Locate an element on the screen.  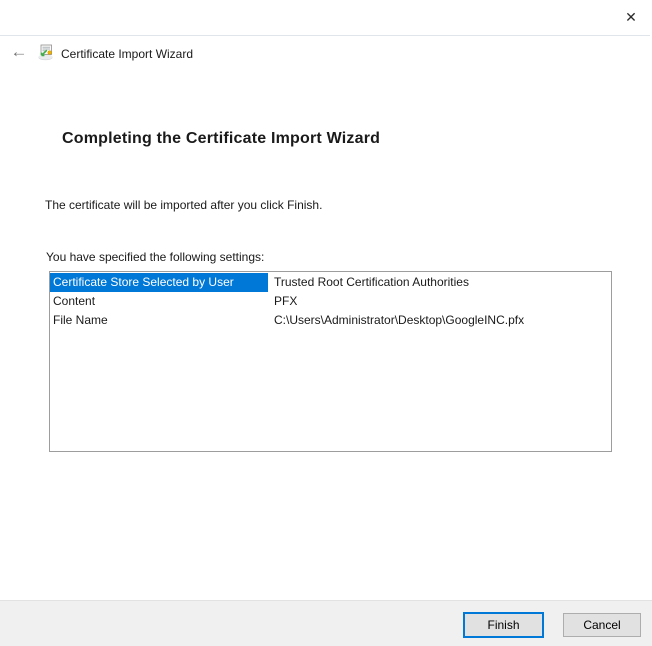
setting-value-cell: PFX is located at coordinates (286, 301).